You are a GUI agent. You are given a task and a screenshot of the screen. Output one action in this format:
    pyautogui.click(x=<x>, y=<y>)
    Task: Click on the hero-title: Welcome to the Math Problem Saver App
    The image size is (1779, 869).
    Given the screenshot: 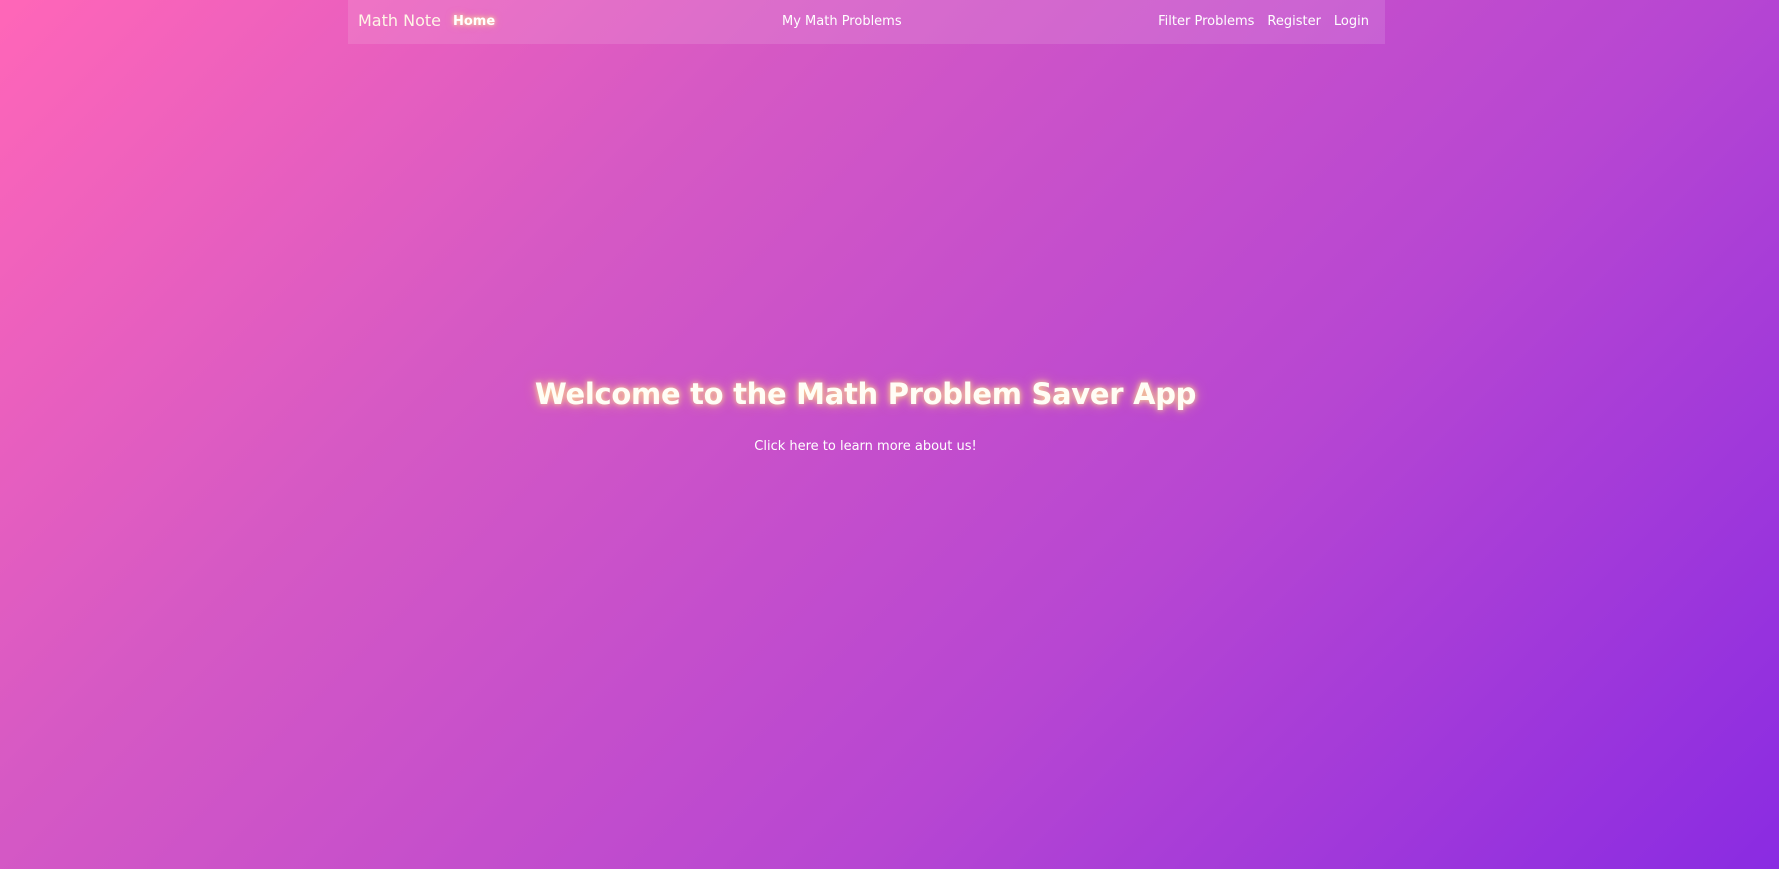 What is the action you would take?
    pyautogui.click(x=865, y=394)
    